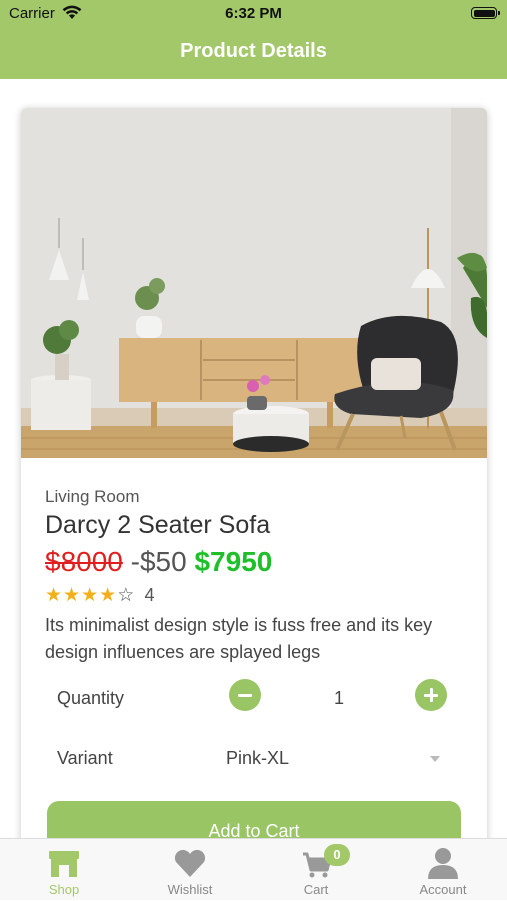 The height and width of the screenshot is (901, 507). What do you see at coordinates (233, 561) in the screenshot?
I see `final-price: $7950` at bounding box center [233, 561].